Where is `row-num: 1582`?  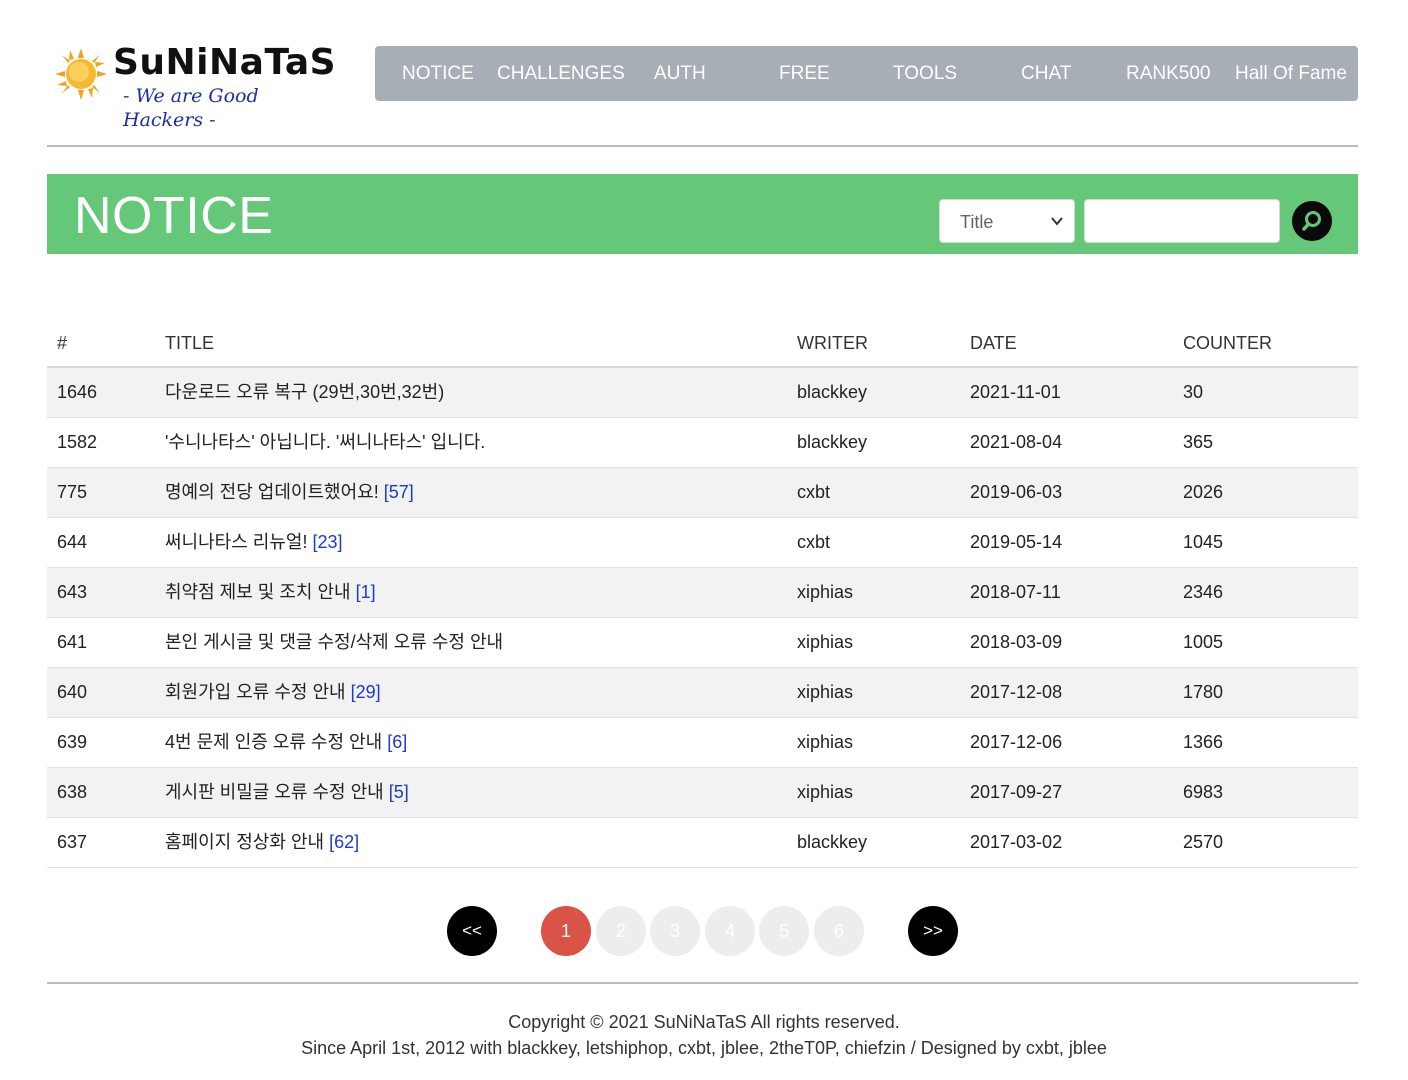
row-num: 1582 is located at coordinates (77, 442).